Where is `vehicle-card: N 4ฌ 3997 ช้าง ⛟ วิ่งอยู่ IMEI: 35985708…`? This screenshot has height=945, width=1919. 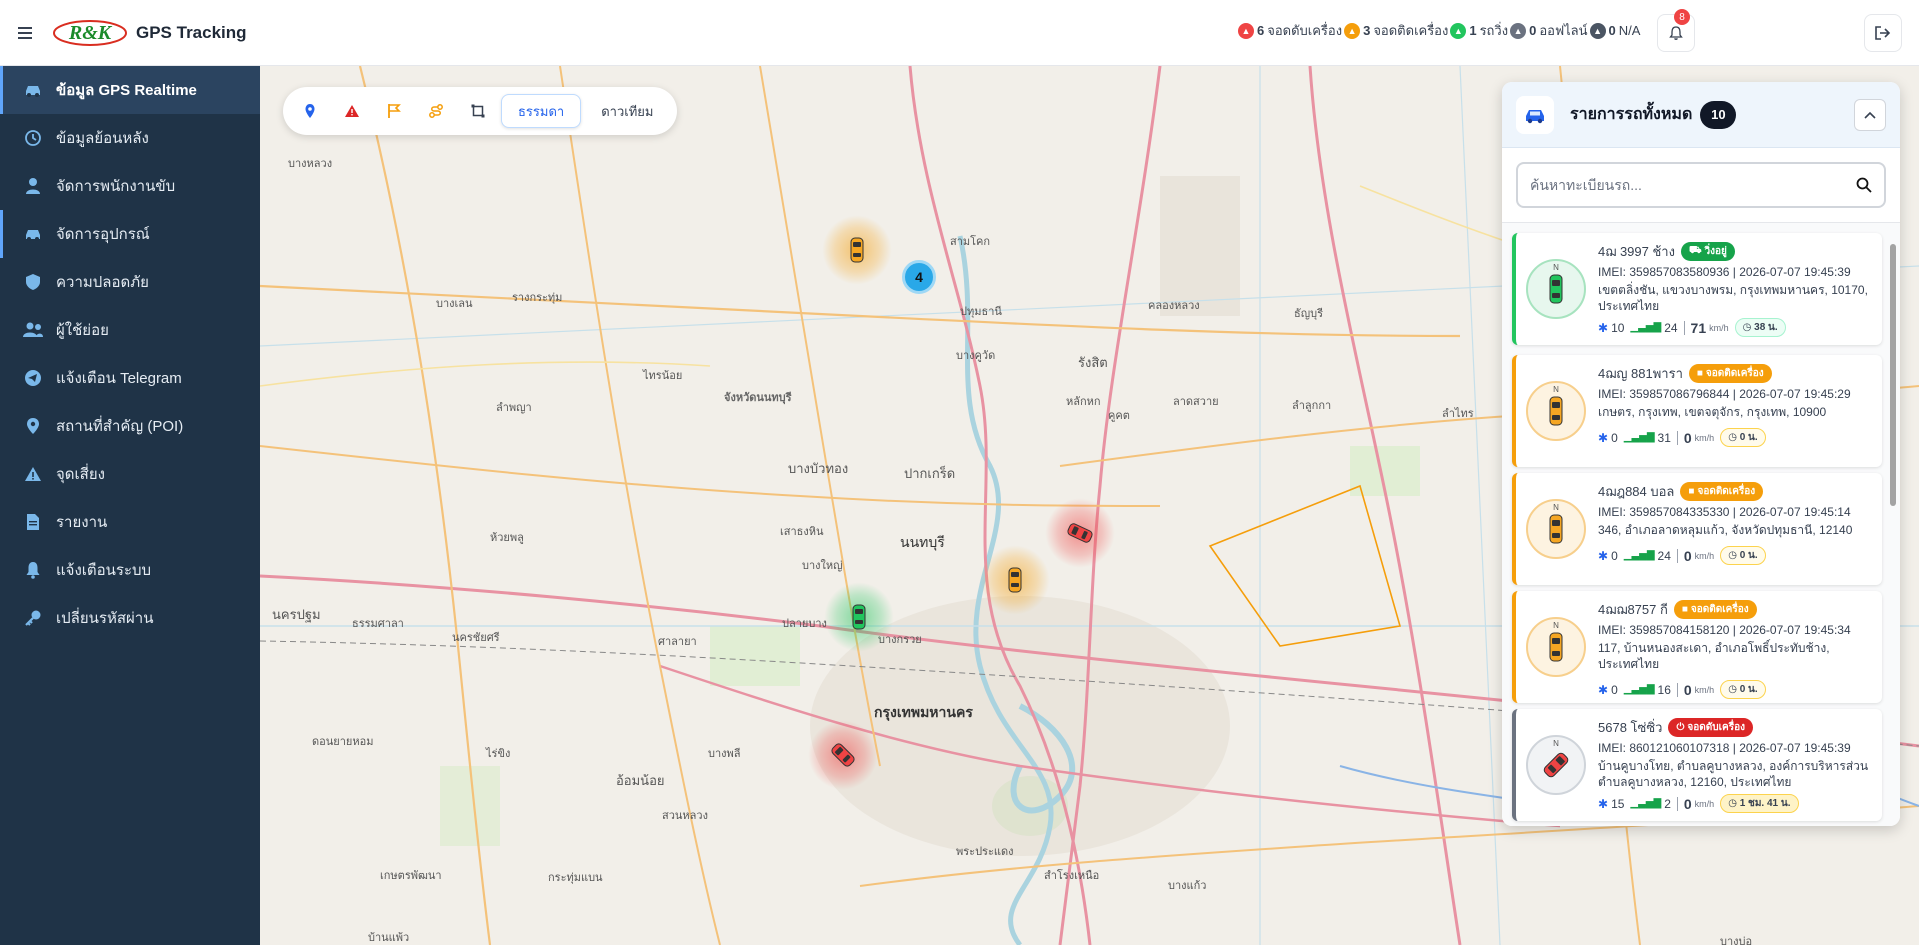
vehicle-card: N 4ฌ 3997 ช้าง ⛟ วิ่งอยู่ IMEI: 35985708… is located at coordinates (1697, 289).